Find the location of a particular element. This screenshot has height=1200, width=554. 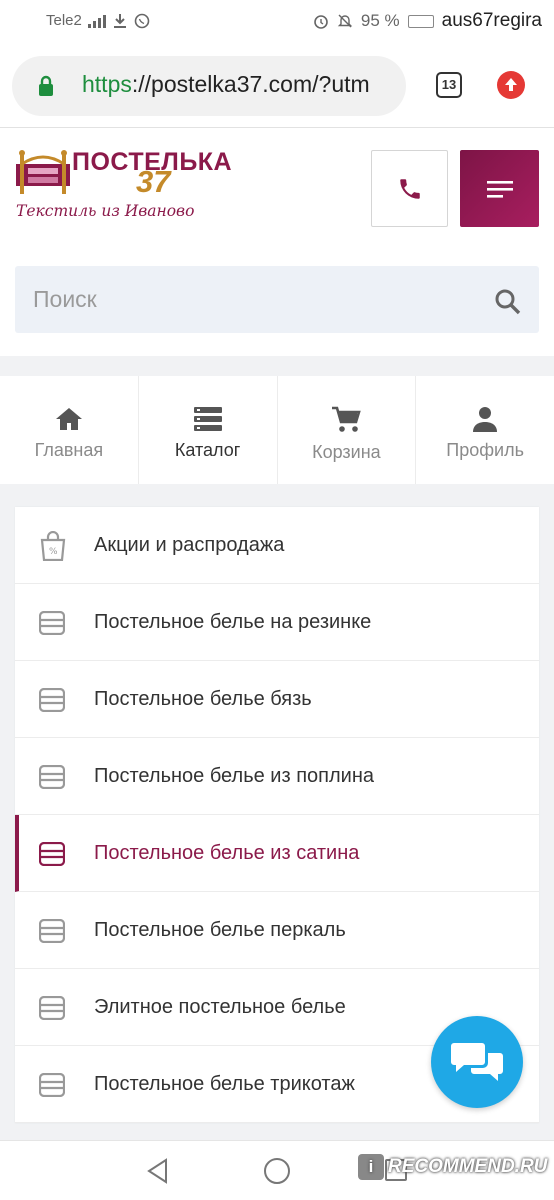

category-item-active: Постельное белье из сатина is located at coordinates (277, 853).